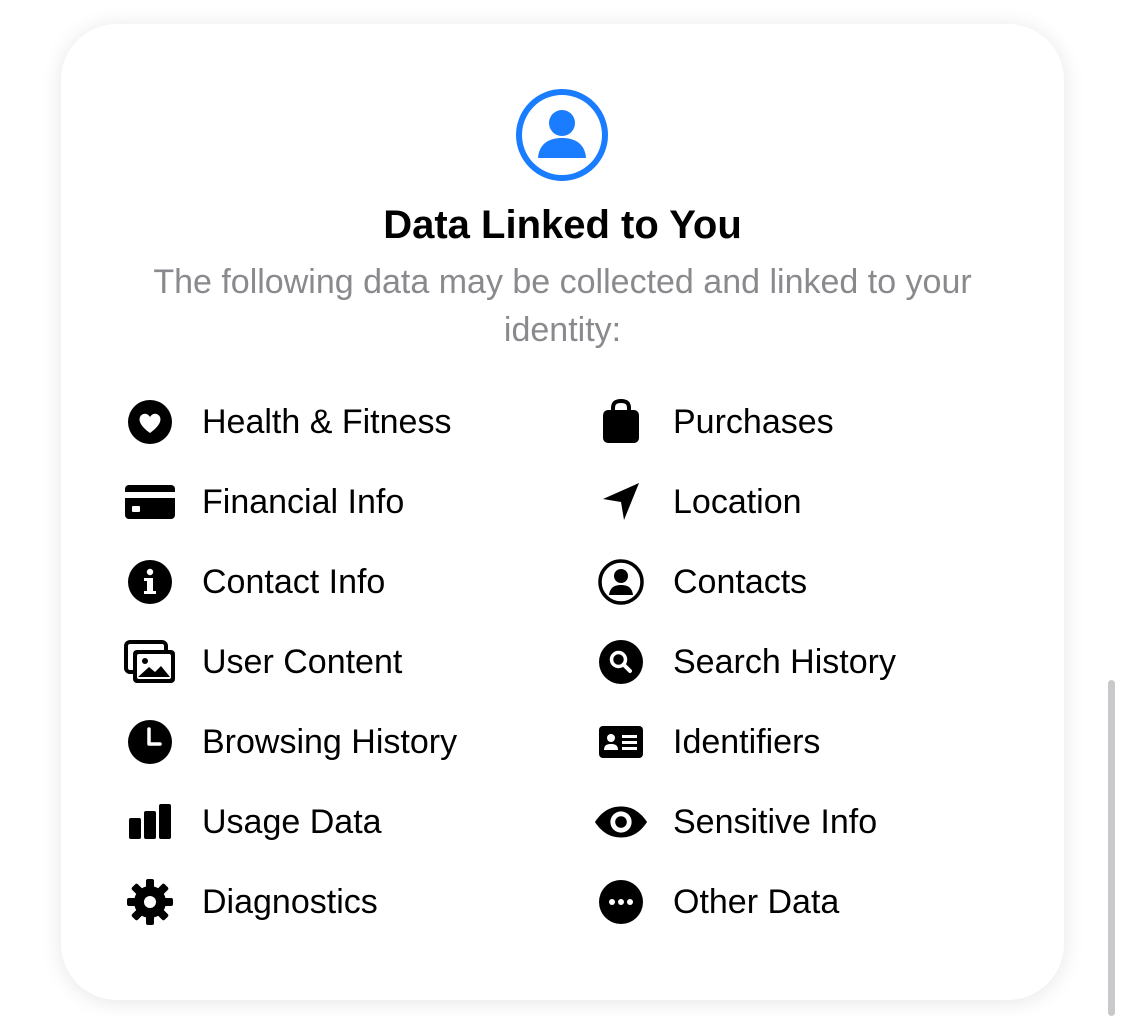  Describe the element at coordinates (290, 901) in the screenshot. I see `category-label: Diagnostics` at that location.